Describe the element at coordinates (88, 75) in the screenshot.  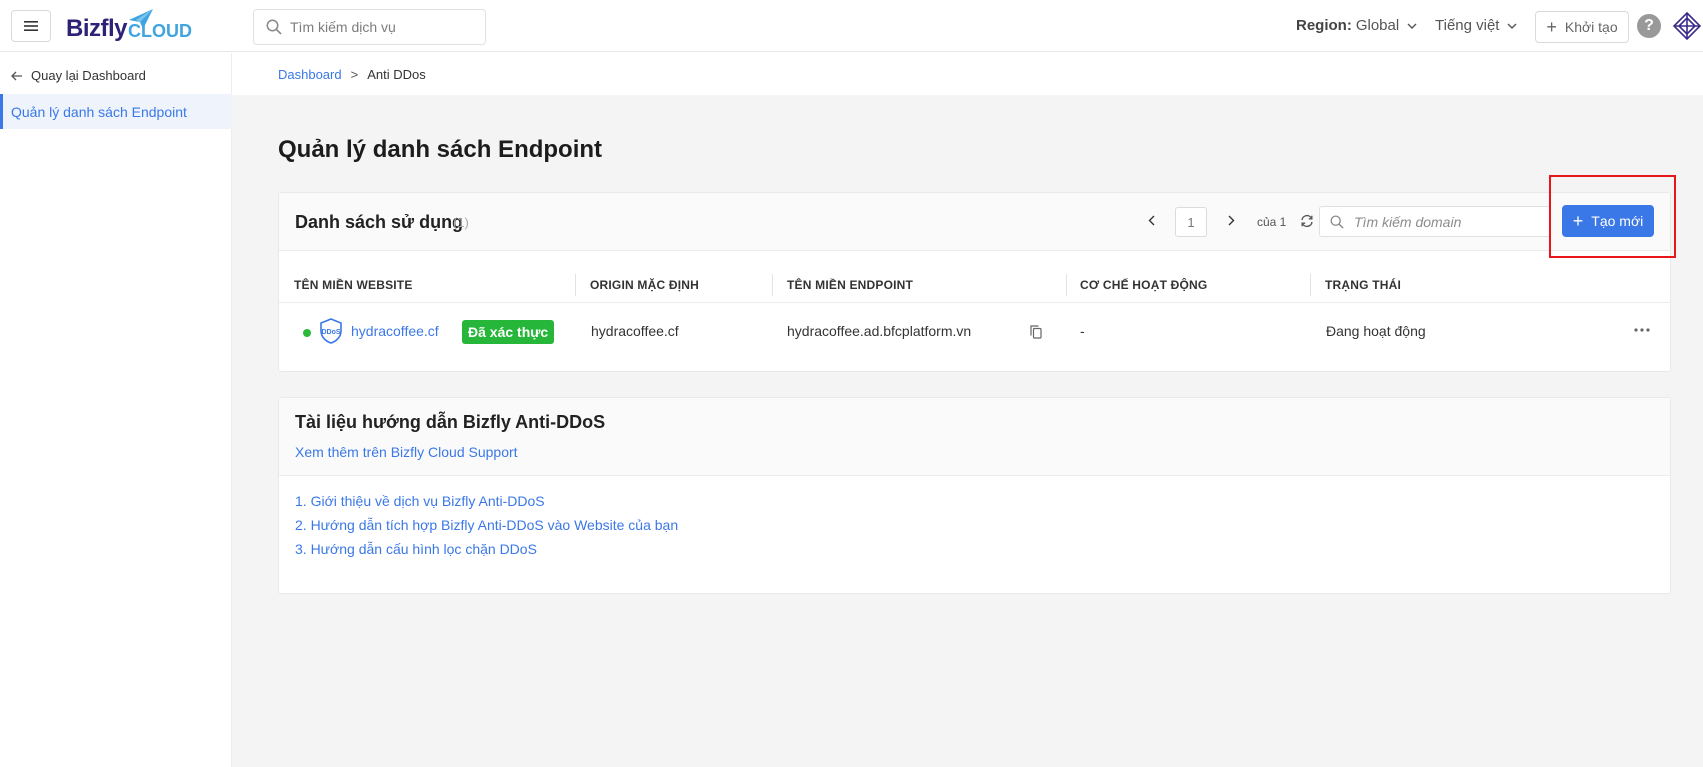
I see `back-label: Quay lại Dashboard` at that location.